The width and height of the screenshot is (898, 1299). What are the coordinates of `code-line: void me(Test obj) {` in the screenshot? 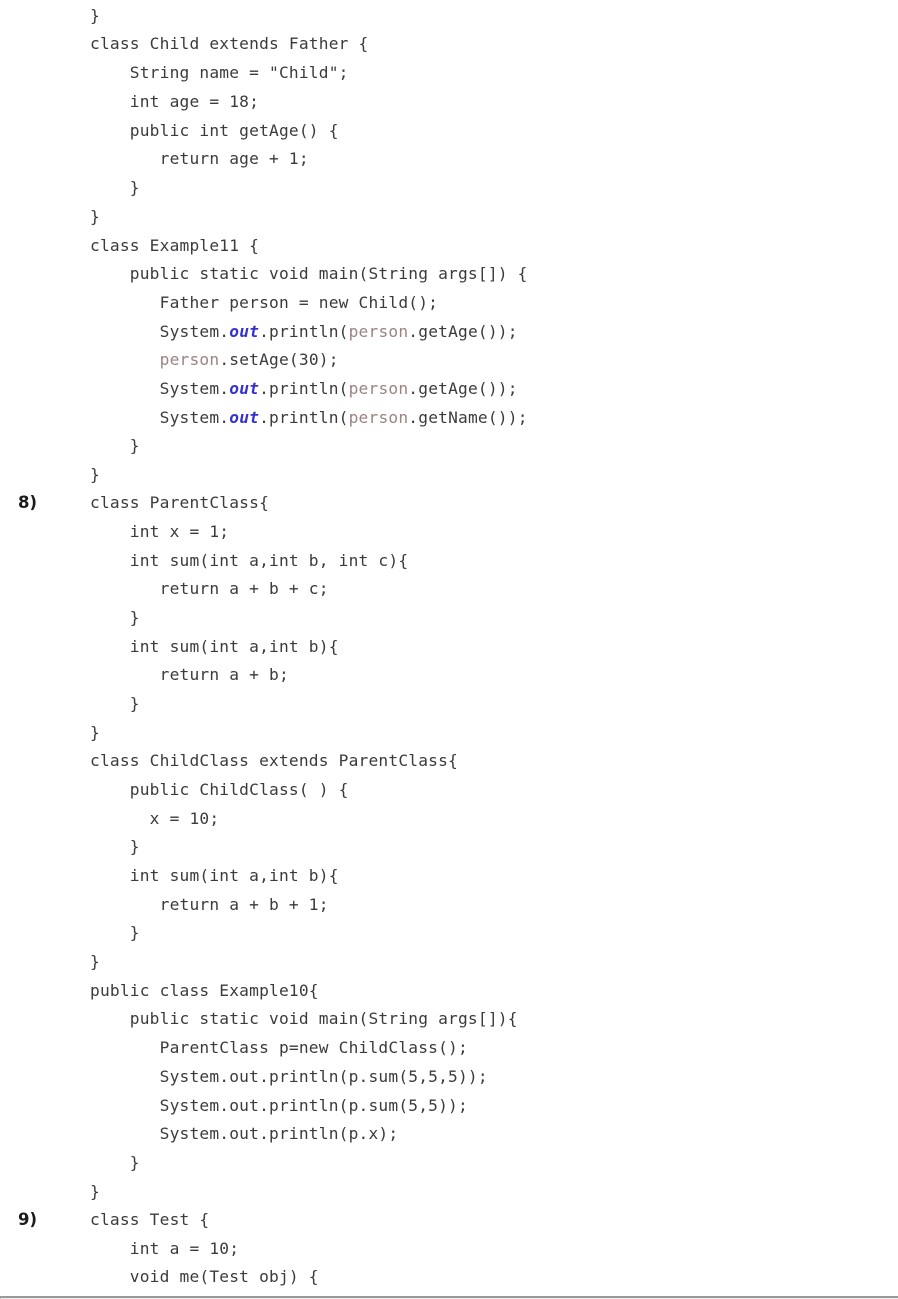 It's located at (449, 1277).